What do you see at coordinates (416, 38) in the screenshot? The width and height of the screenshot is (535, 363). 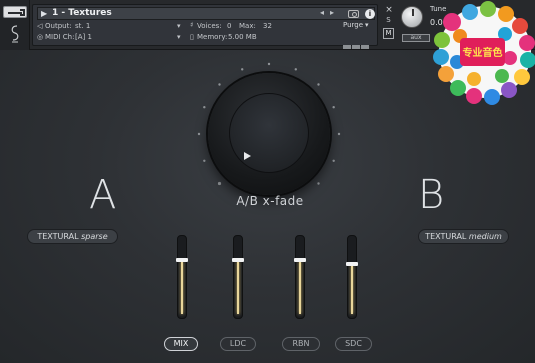 I see `aux-button: aux` at bounding box center [416, 38].